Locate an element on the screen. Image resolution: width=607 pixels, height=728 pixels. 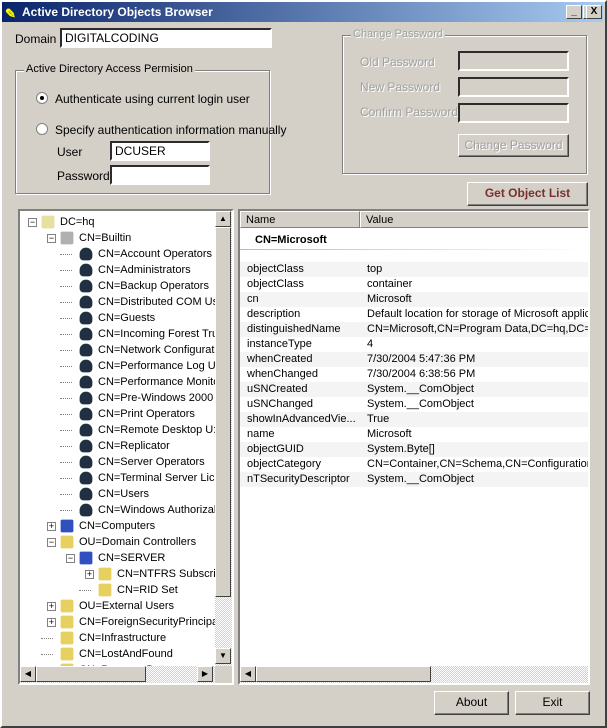
password-input is located at coordinates (160, 175).